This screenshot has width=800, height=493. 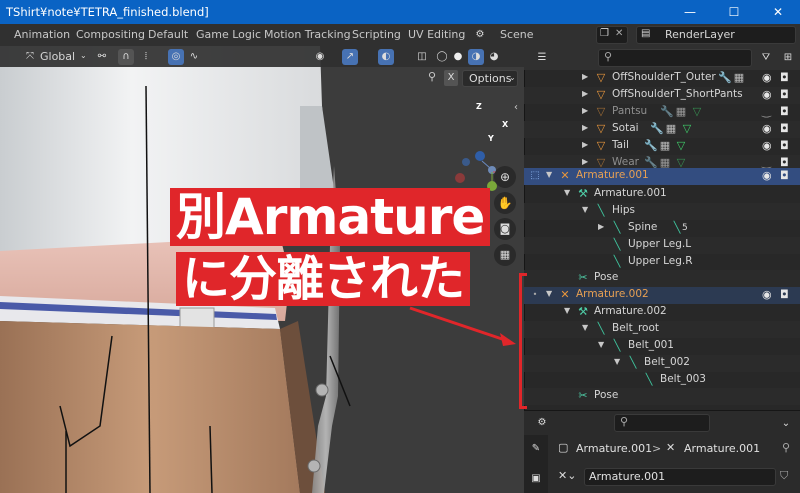 What do you see at coordinates (784, 476) in the screenshot?
I see `shield-icon: ⛉` at bounding box center [784, 476].